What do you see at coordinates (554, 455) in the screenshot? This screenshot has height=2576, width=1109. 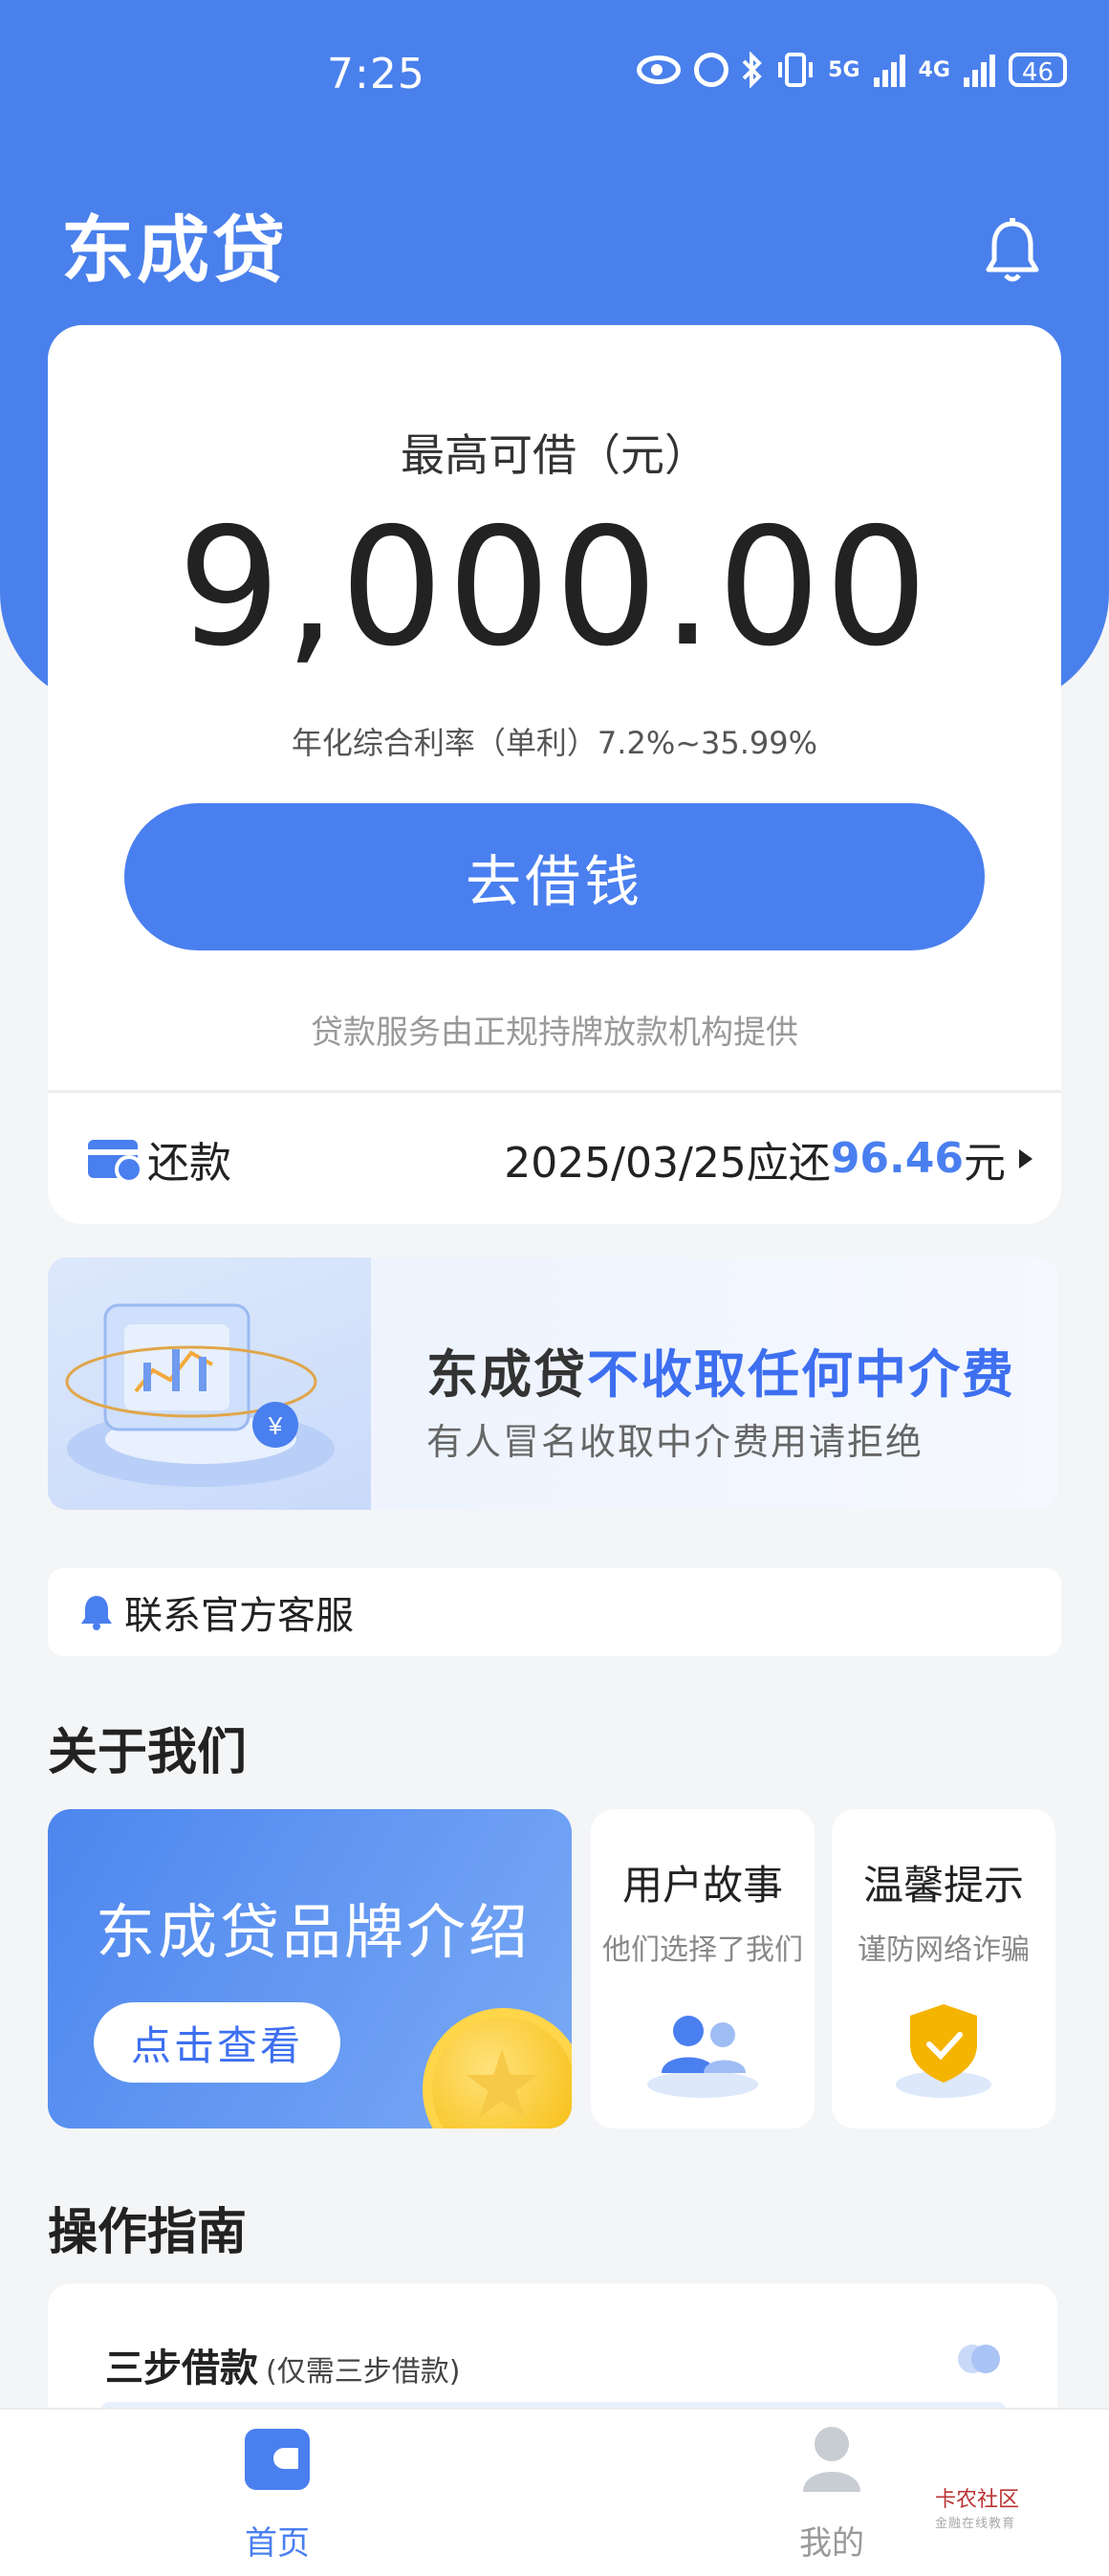 I see `limit-label: 最高可借（元）` at bounding box center [554, 455].